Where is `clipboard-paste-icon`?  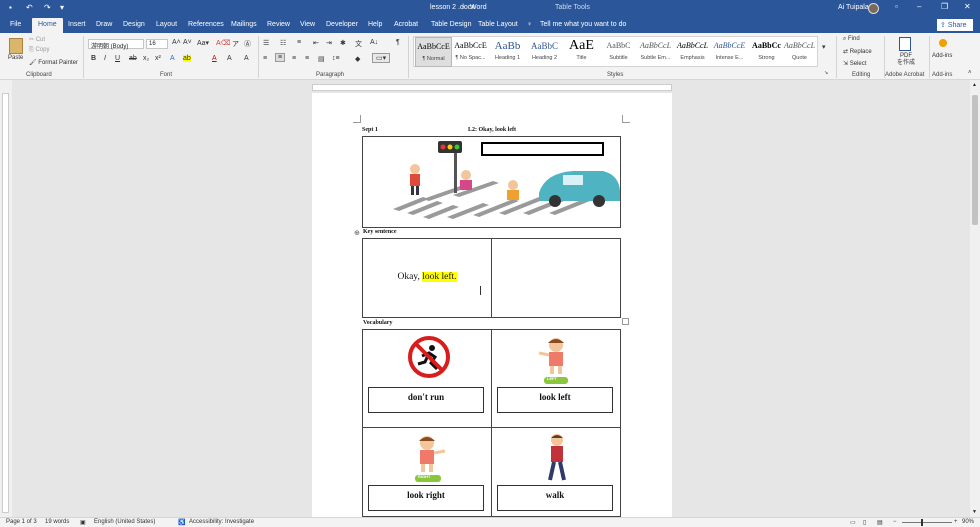 clipboard-paste-icon is located at coordinates (16, 46).